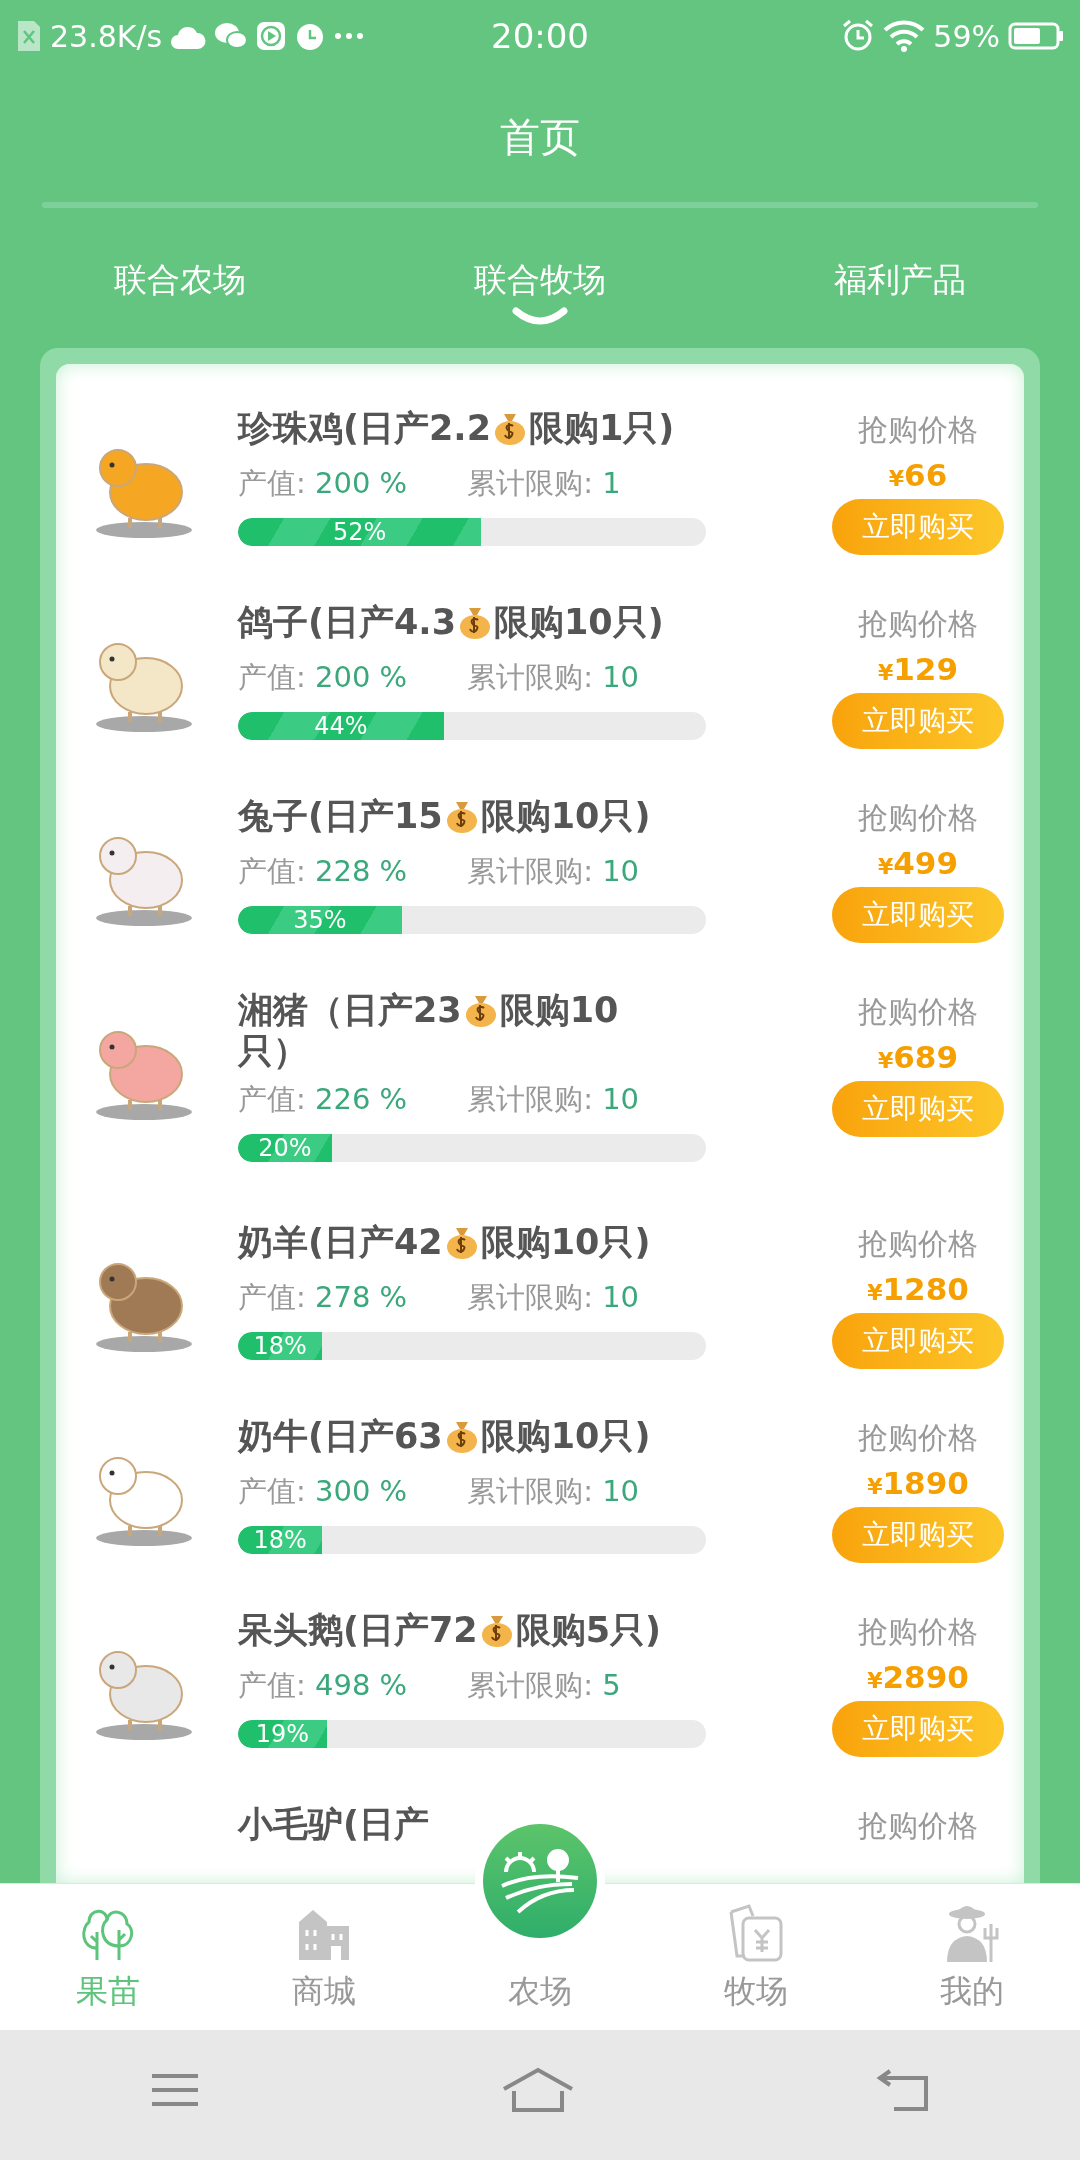 Image resolution: width=1080 pixels, height=2160 pixels. What do you see at coordinates (445, 816) in the screenshot?
I see `product-title: 兔子(日产15 限购10只)` at bounding box center [445, 816].